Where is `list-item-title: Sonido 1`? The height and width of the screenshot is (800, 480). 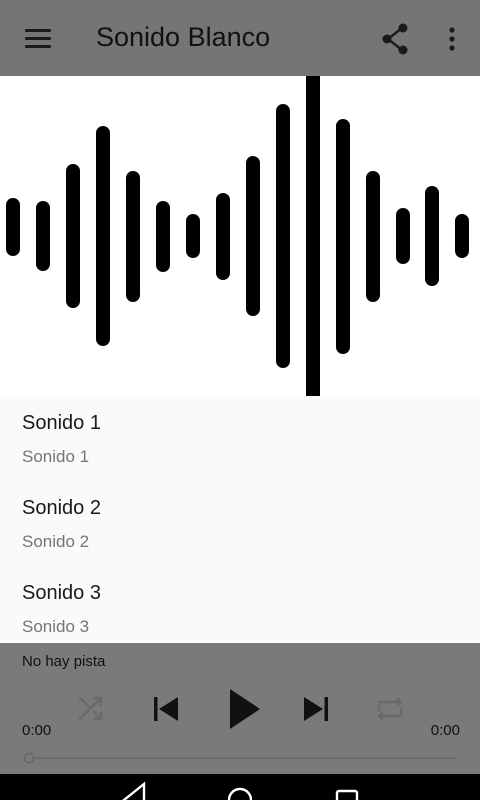 list-item-title: Sonido 1 is located at coordinates (61, 423).